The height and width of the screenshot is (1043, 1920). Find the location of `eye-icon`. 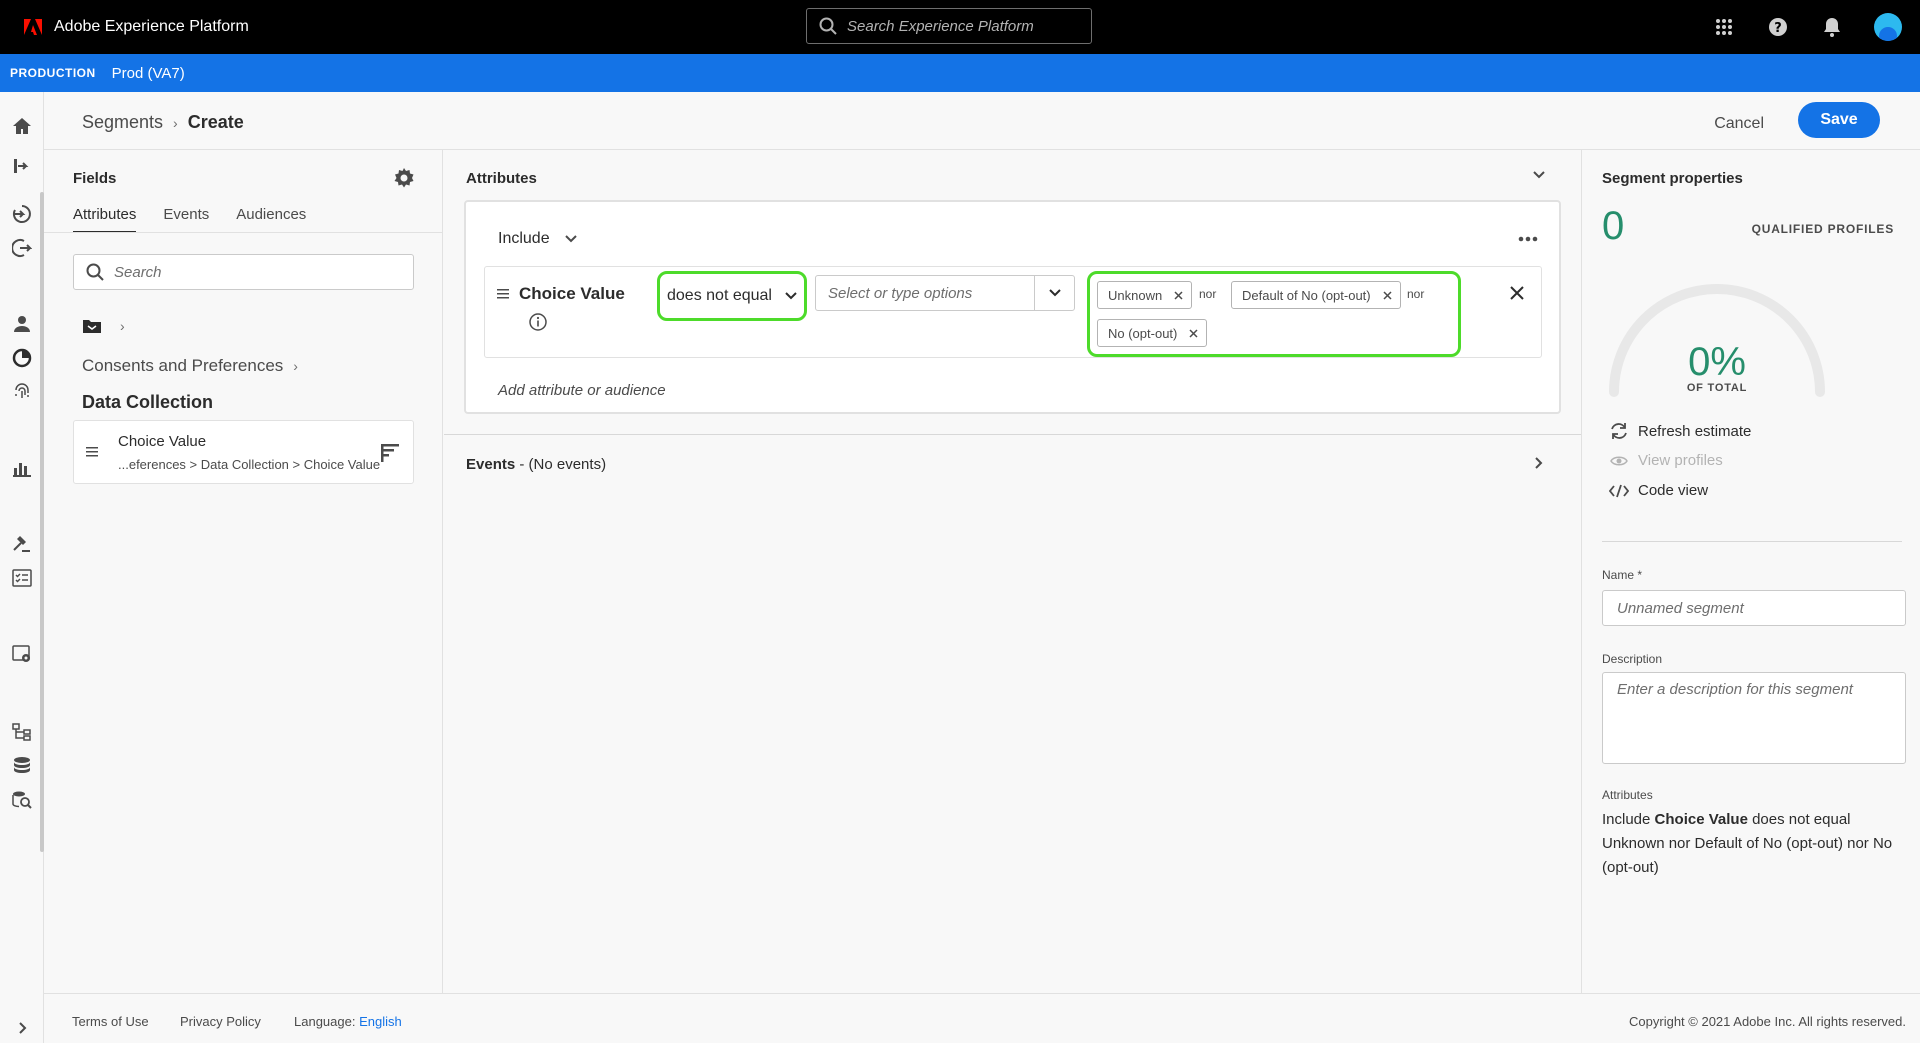

eye-icon is located at coordinates (1619, 461).